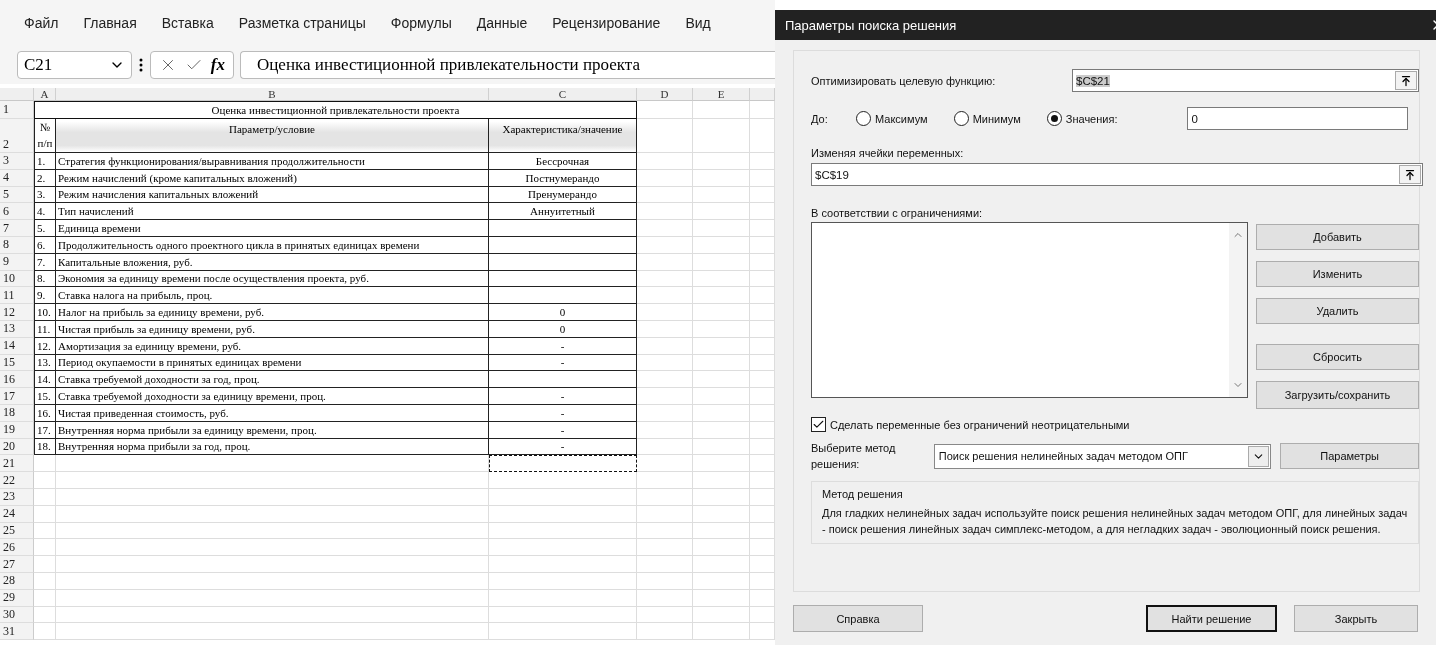  What do you see at coordinates (563, 195) in the screenshot?
I see `table-cell: Пренумерандо` at bounding box center [563, 195].